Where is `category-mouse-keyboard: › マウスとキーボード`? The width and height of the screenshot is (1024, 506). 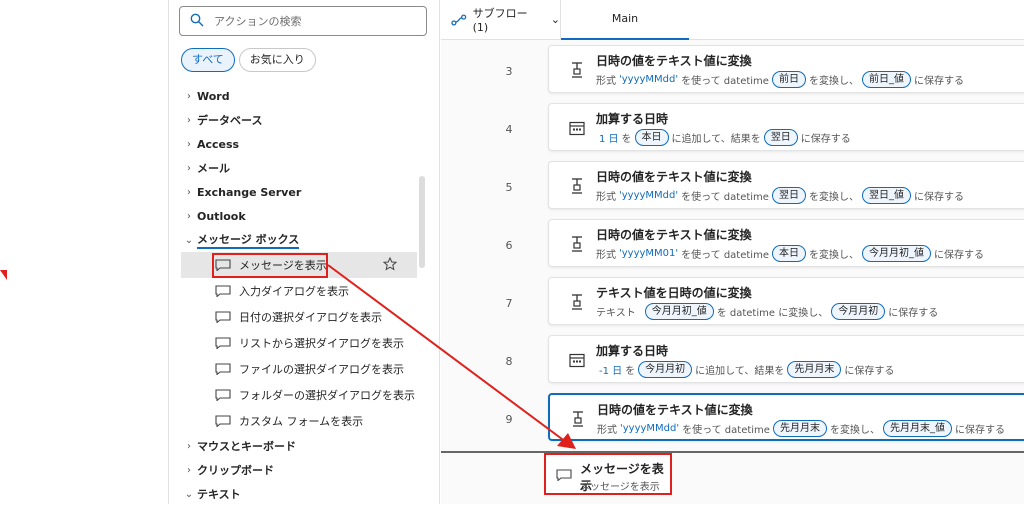
category-mouse-keyboard: › マウスとキーボード is located at coordinates (300, 446).